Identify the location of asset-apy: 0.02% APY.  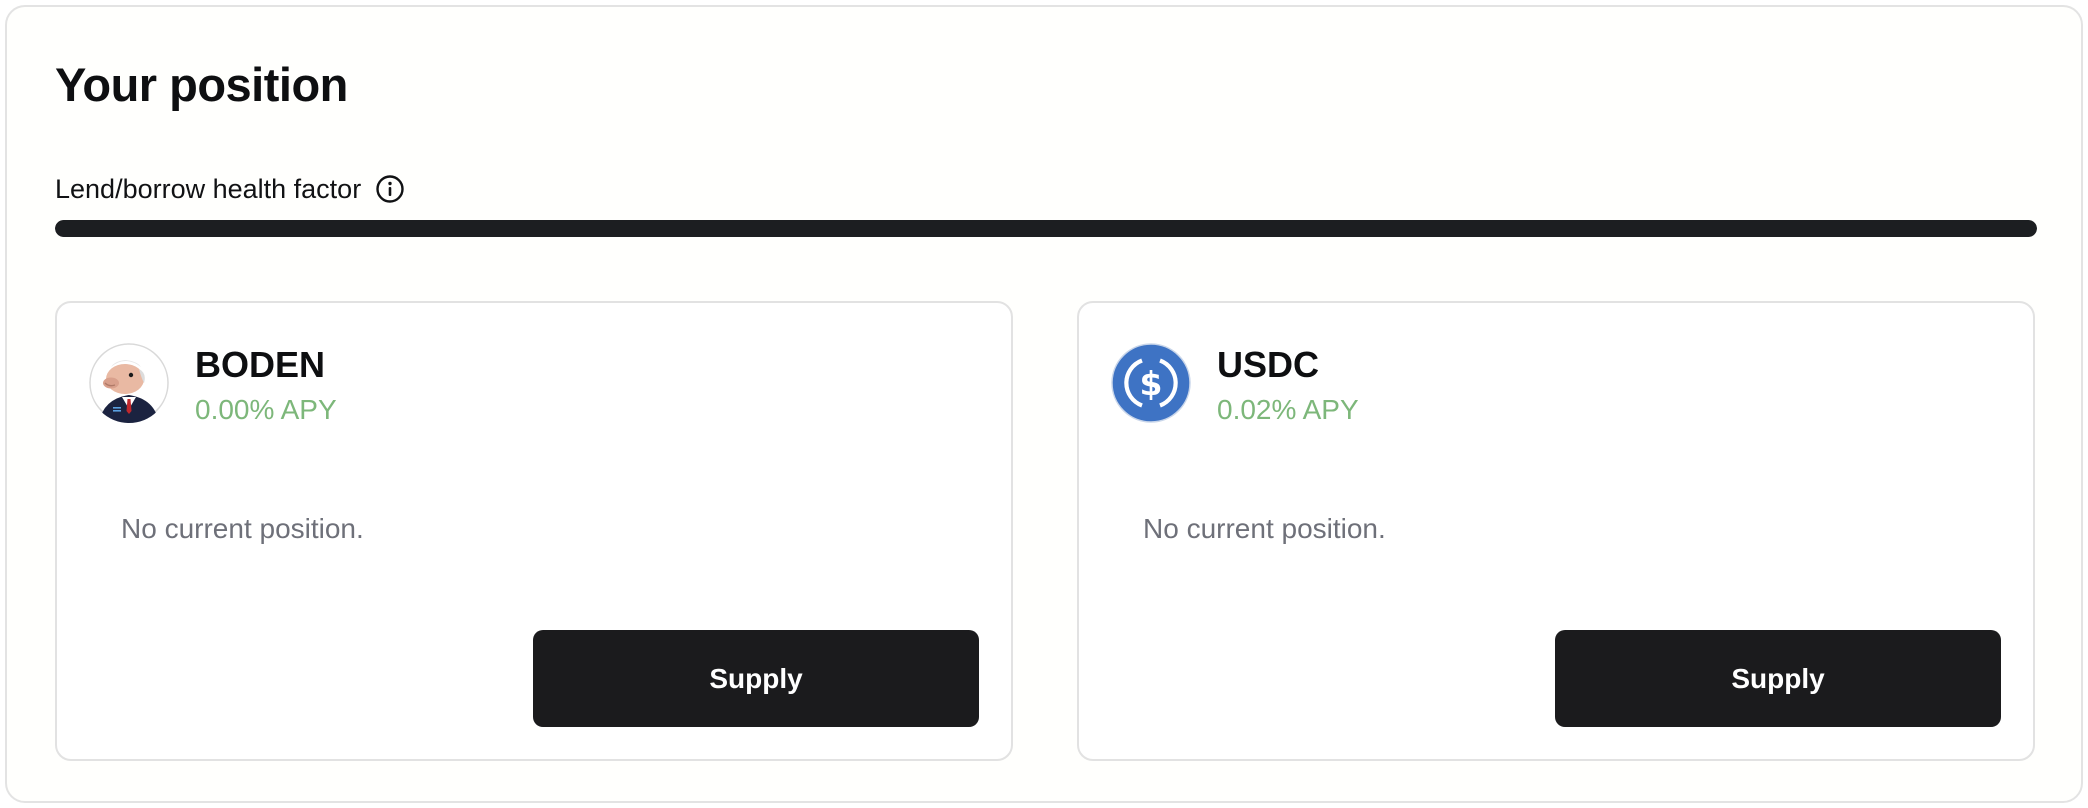
(1288, 409).